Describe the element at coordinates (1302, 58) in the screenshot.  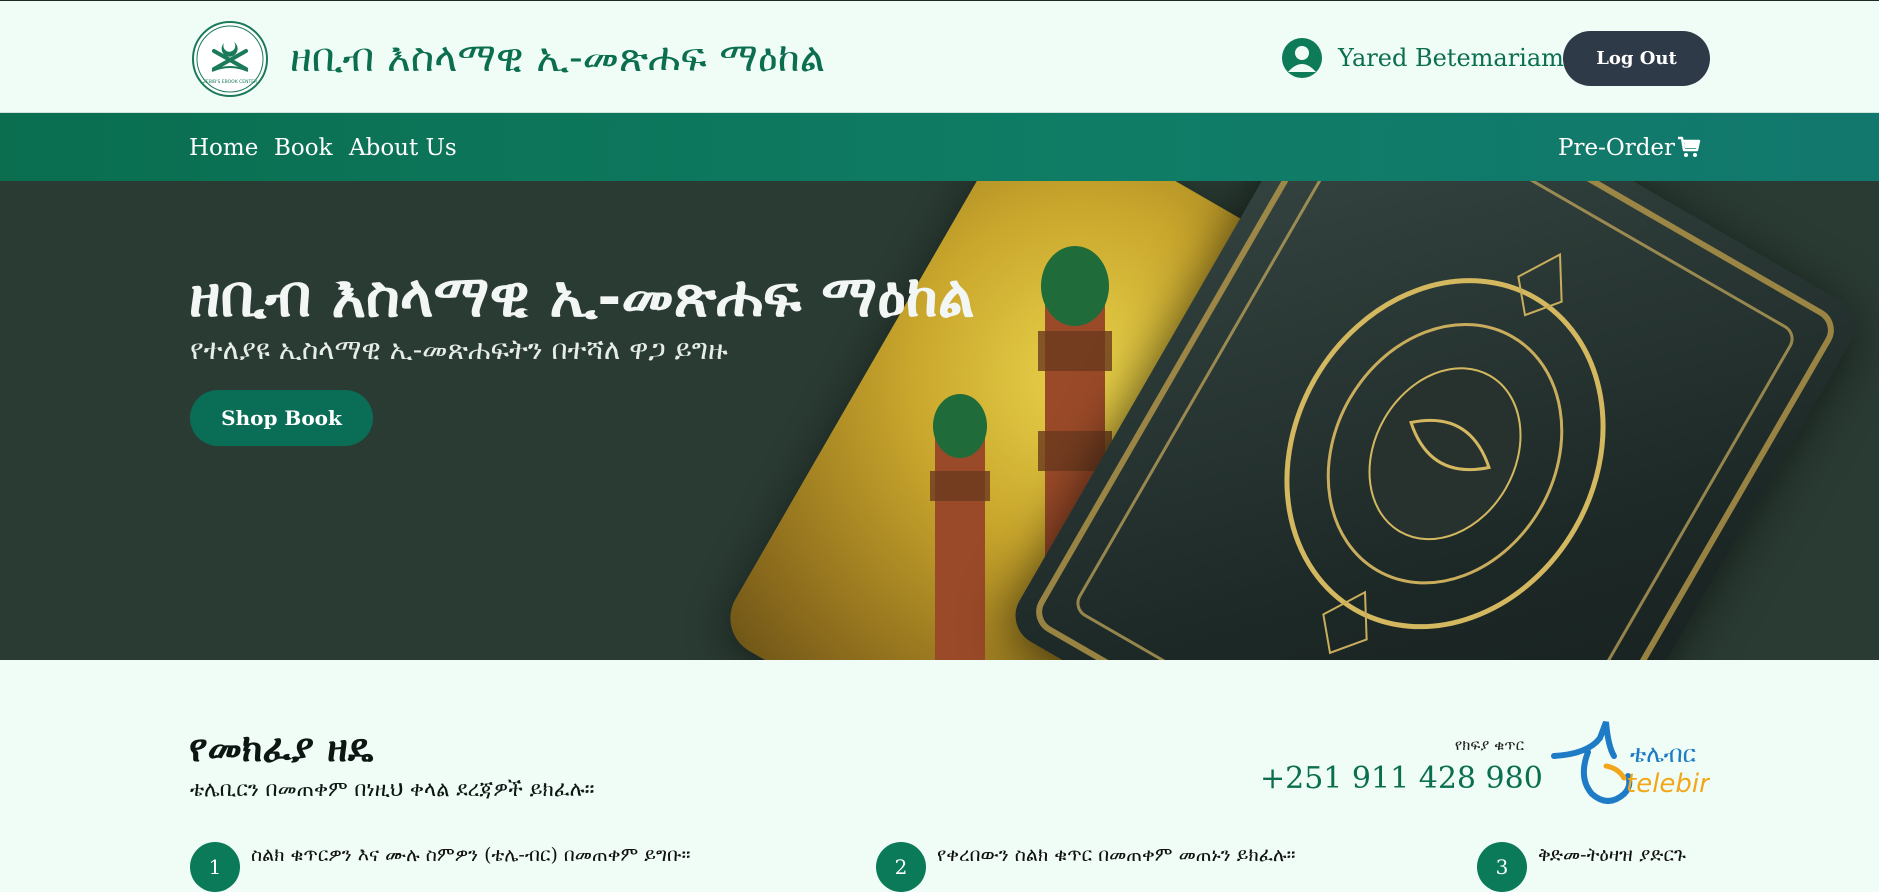
I see `user-circle-icon` at that location.